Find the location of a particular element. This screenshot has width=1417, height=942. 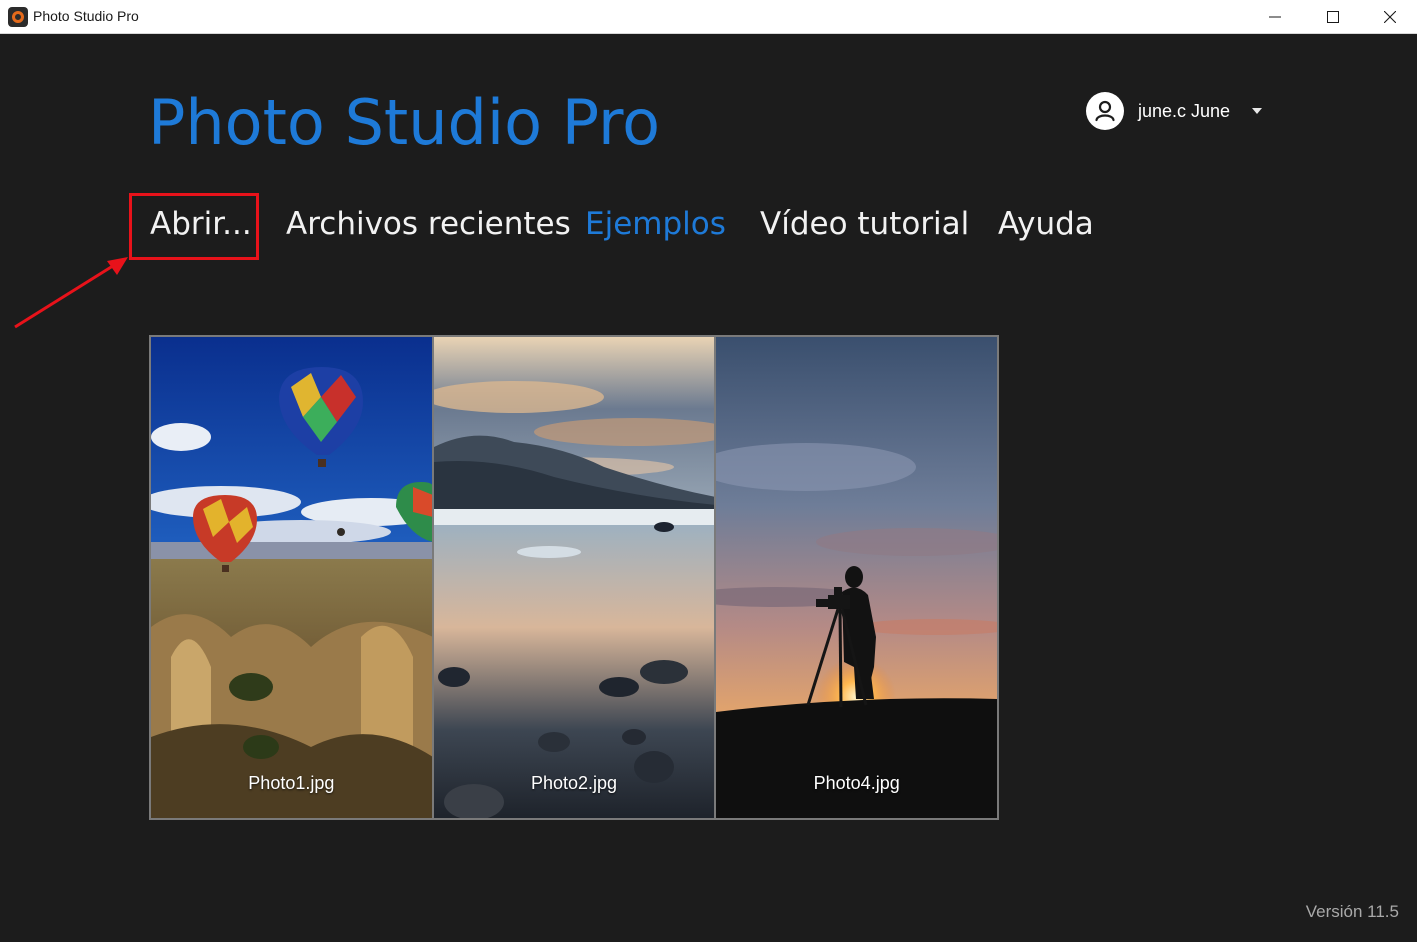

photo-caption: Photo1.jpg is located at coordinates (291, 783).